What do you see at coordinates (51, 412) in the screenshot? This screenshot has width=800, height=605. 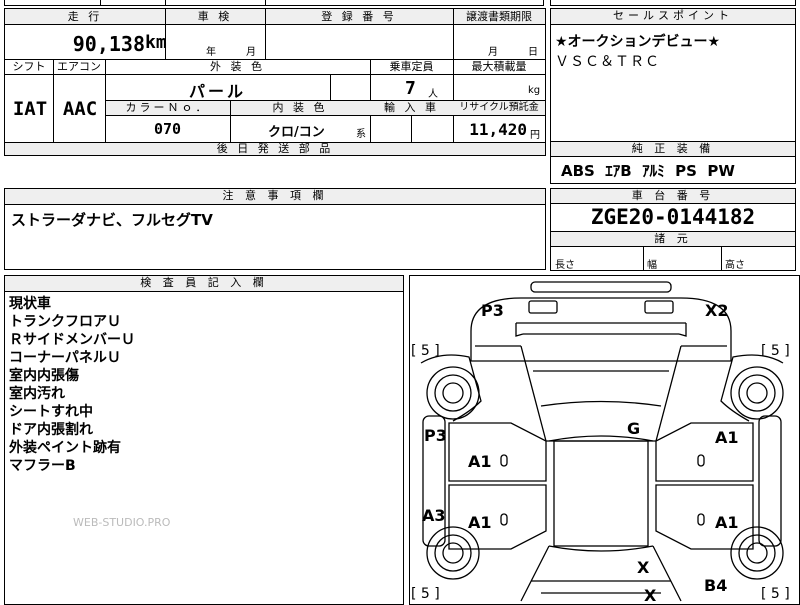 I see `inspector-line: シートすれ中` at bounding box center [51, 412].